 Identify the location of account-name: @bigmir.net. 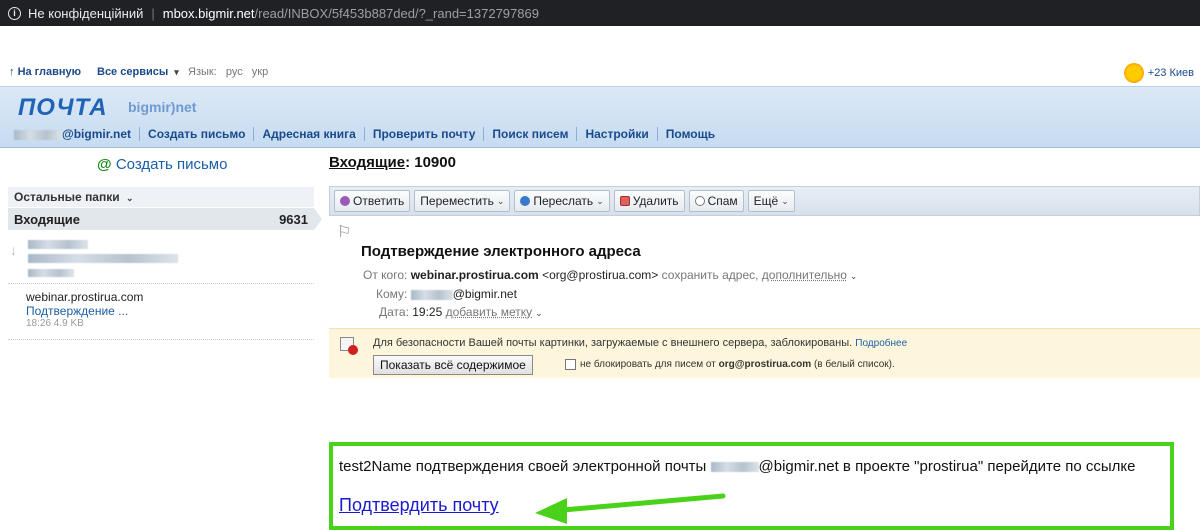
(77, 134).